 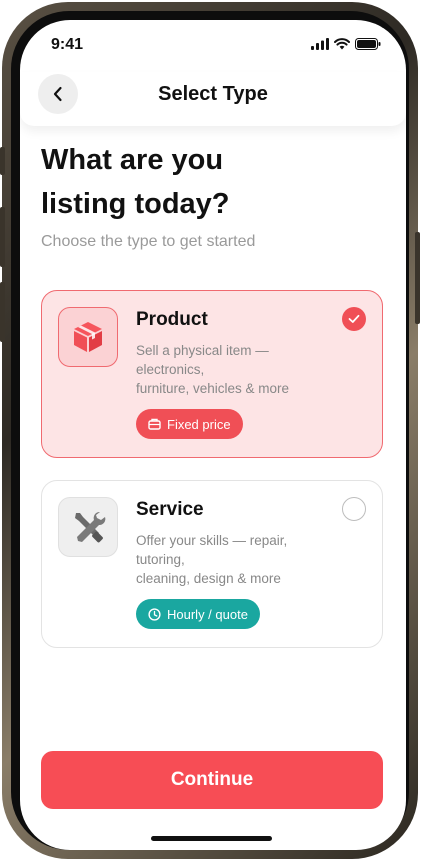 I want to click on volume-down-button, so click(x=2, y=312).